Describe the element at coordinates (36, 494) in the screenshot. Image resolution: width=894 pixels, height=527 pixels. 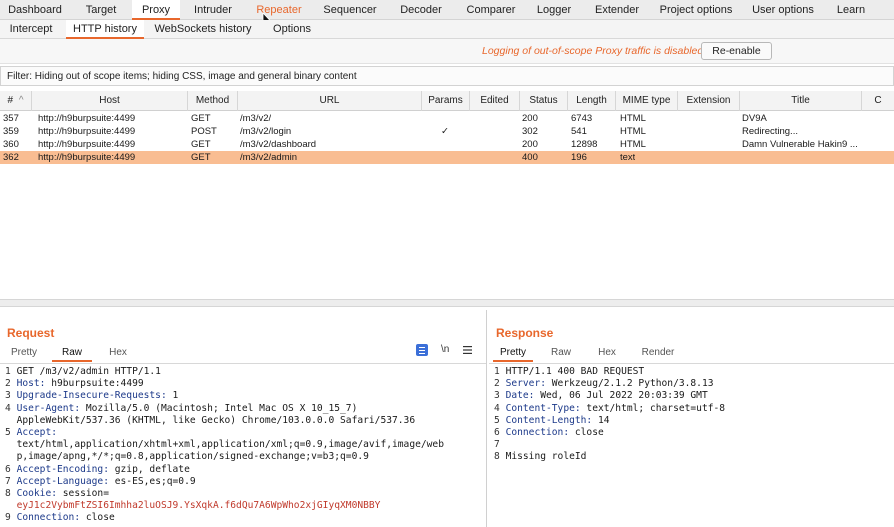
I see `header-name: Cookie:` at that location.